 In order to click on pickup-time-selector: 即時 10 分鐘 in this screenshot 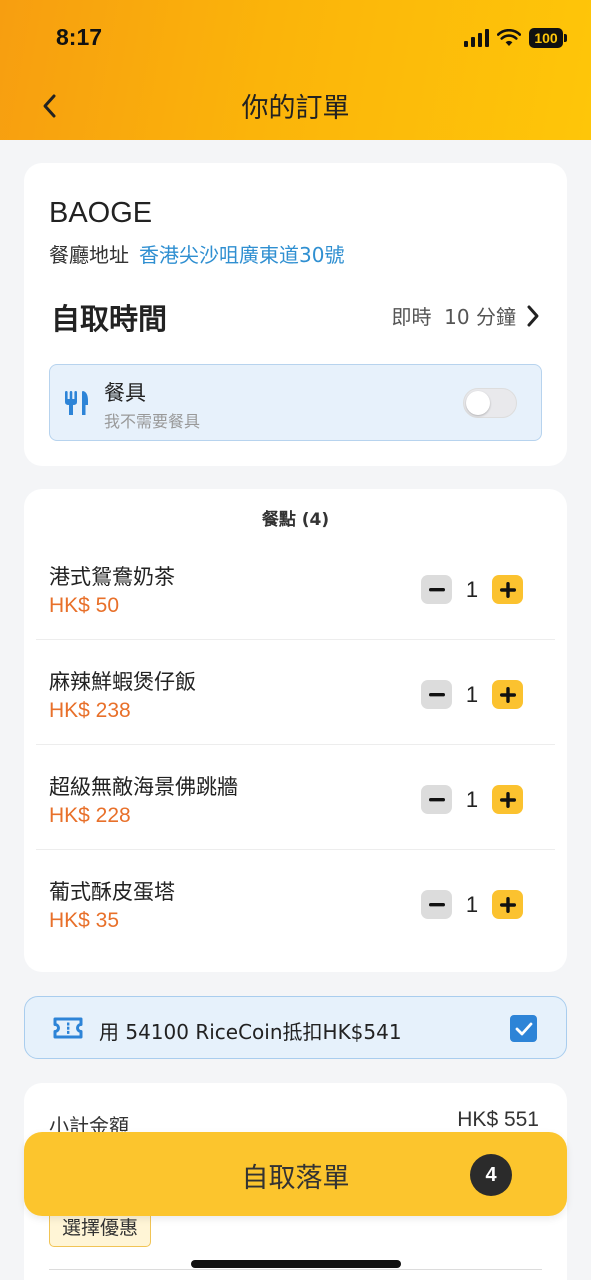, I will do `click(465, 315)`.